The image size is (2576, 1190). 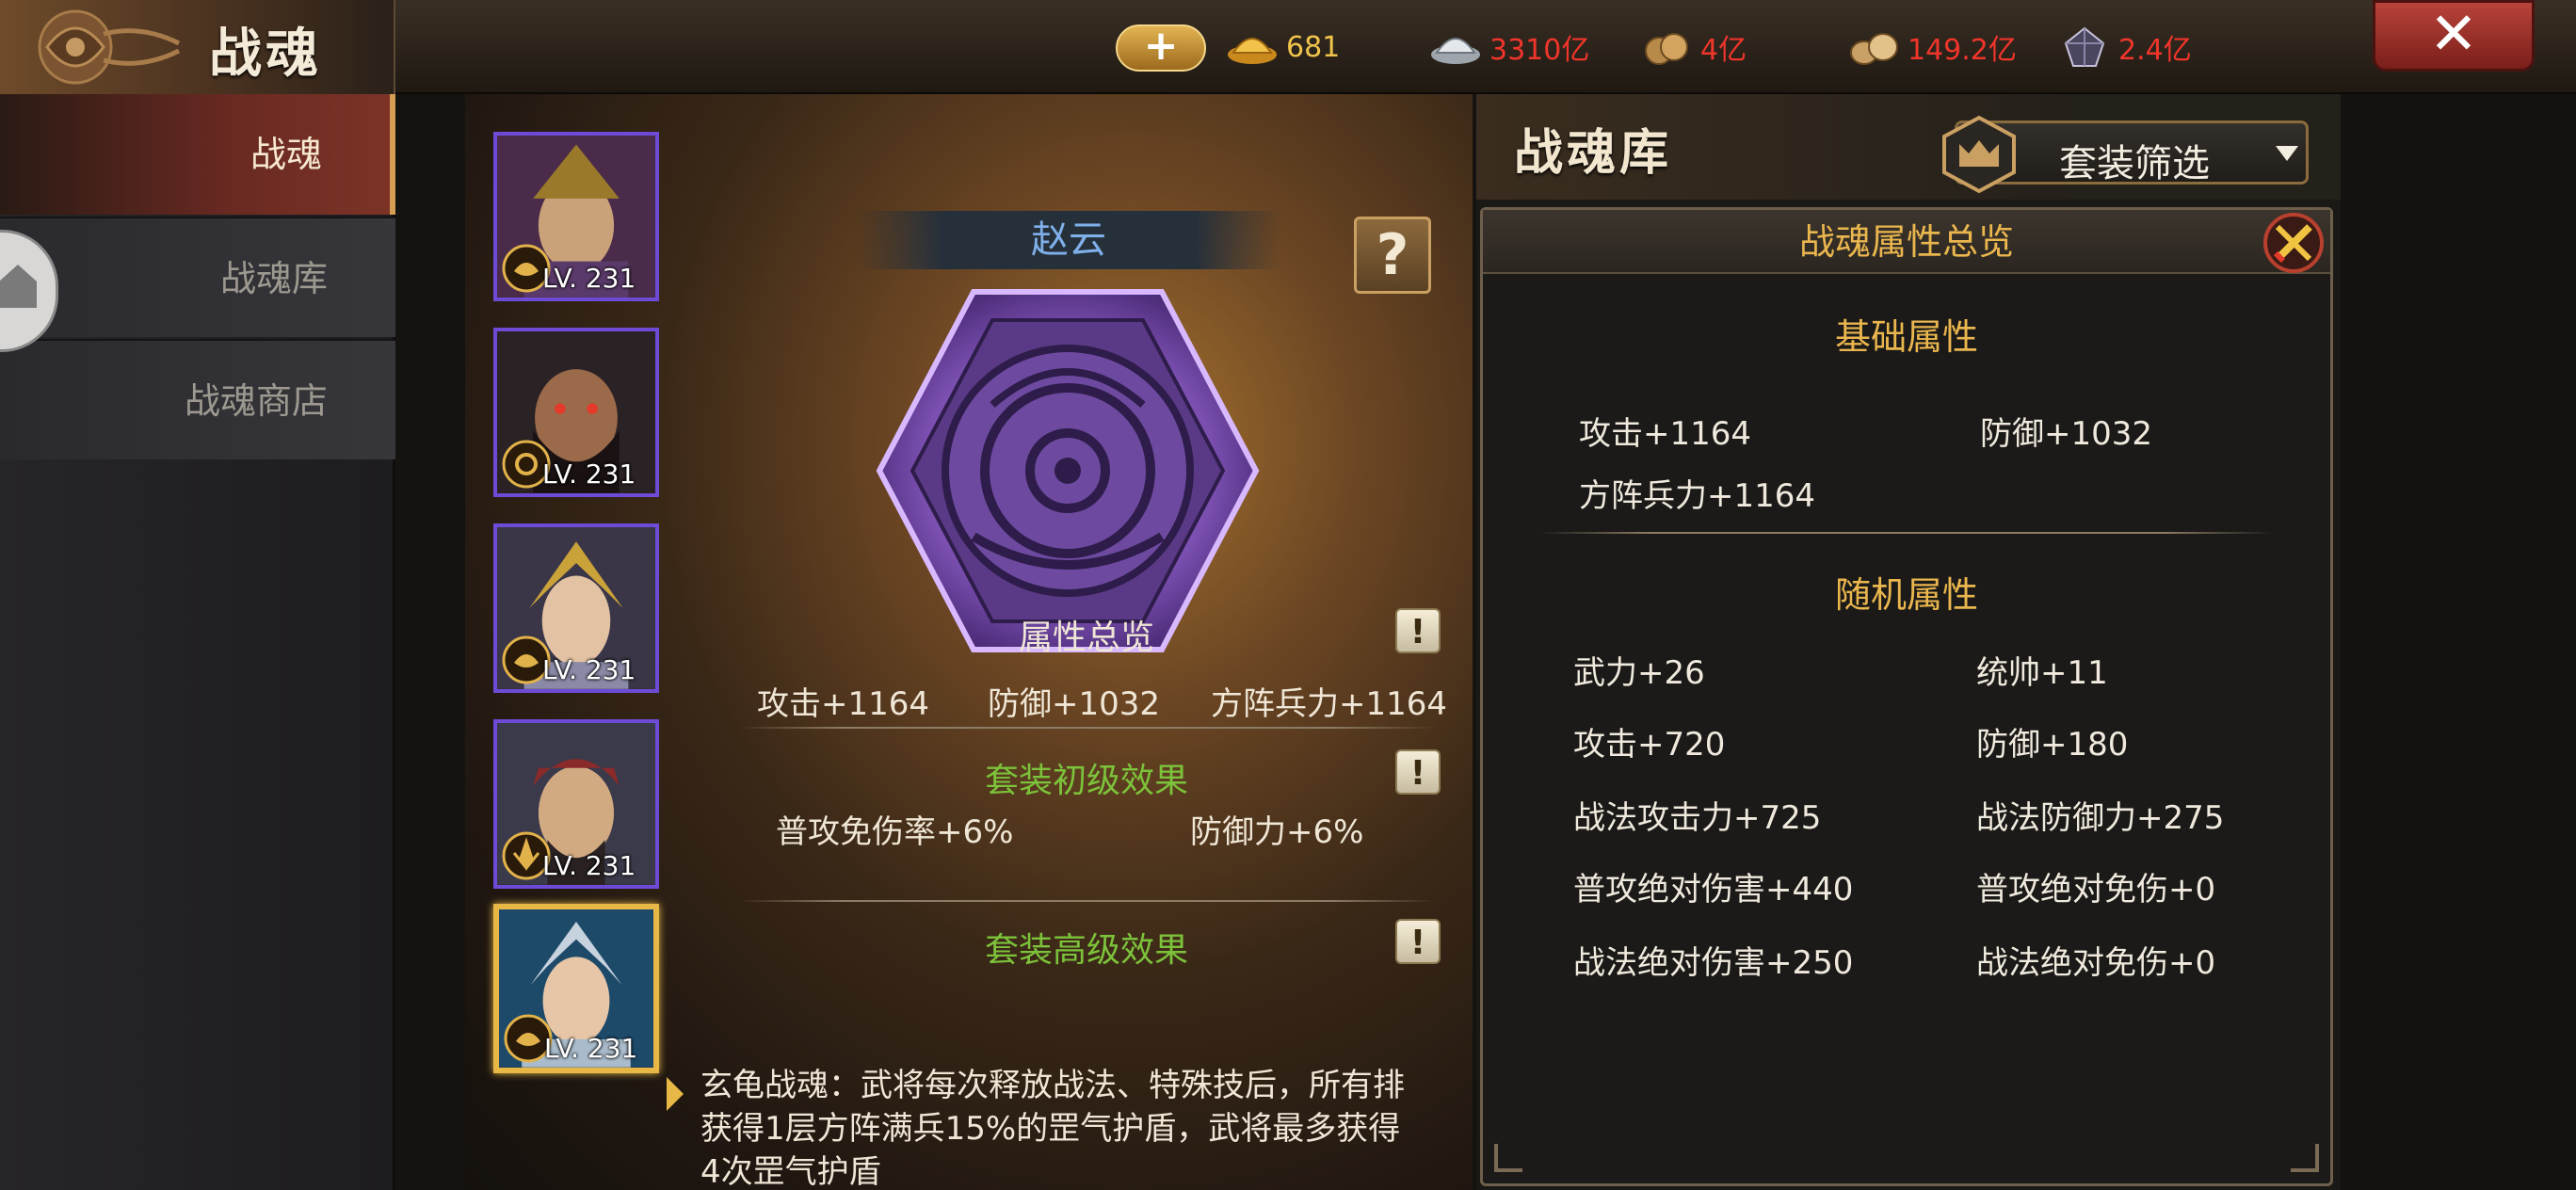 What do you see at coordinates (1161, 48) in the screenshot?
I see `add-currency-button: +` at bounding box center [1161, 48].